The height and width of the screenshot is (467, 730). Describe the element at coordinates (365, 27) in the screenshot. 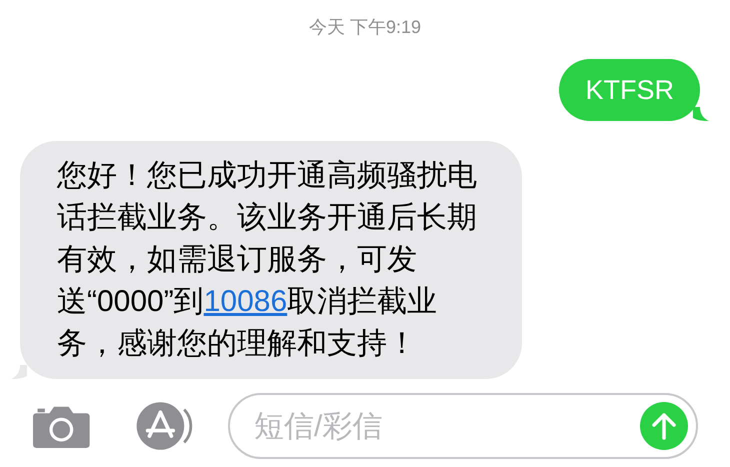

I see `timestamp: 今天 下午9:19` at that location.